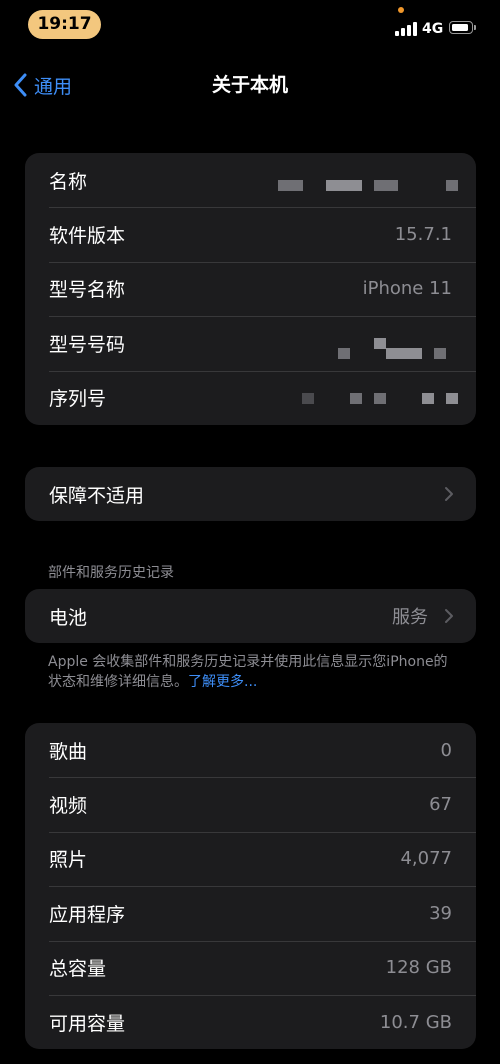 The image size is (500, 1064). I want to click on total-capacity-label: 总容量, so click(78, 969).